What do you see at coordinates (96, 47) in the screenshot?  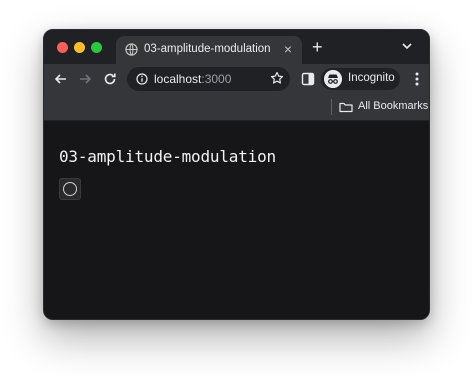 I see `maximize-window-button` at bounding box center [96, 47].